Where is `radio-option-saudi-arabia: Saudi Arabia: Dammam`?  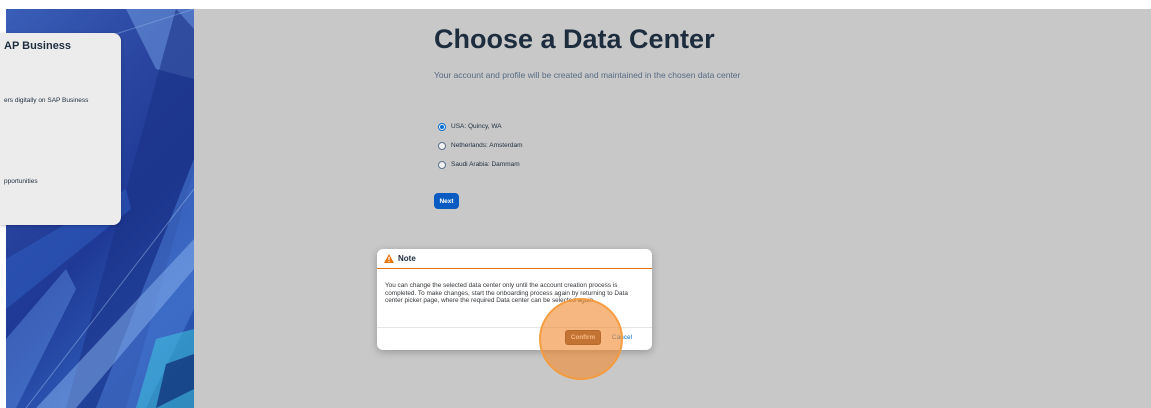
radio-option-saudi-arabia: Saudi Arabia: Dammam is located at coordinates (480, 164).